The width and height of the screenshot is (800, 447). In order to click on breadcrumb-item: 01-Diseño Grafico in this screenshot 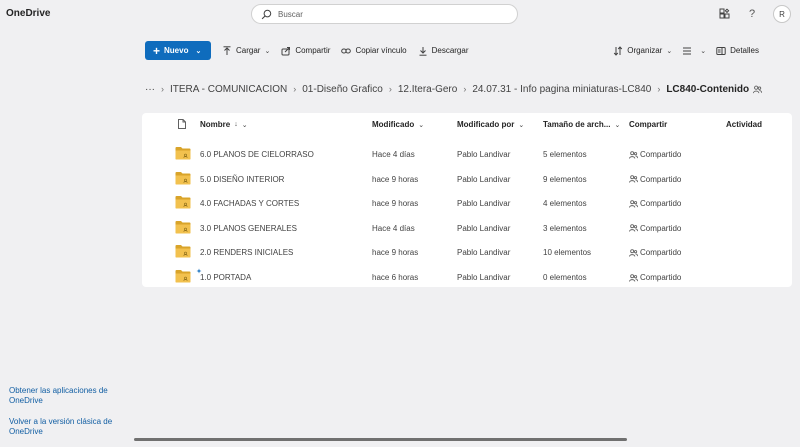, I will do `click(342, 89)`.